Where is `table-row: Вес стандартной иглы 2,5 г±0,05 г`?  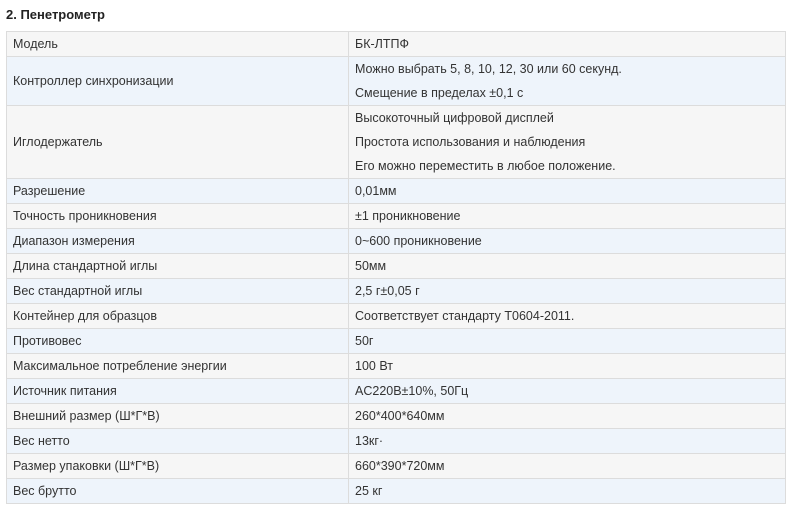
table-row: Вес стандартной иглы 2,5 г±0,05 г is located at coordinates (396, 291).